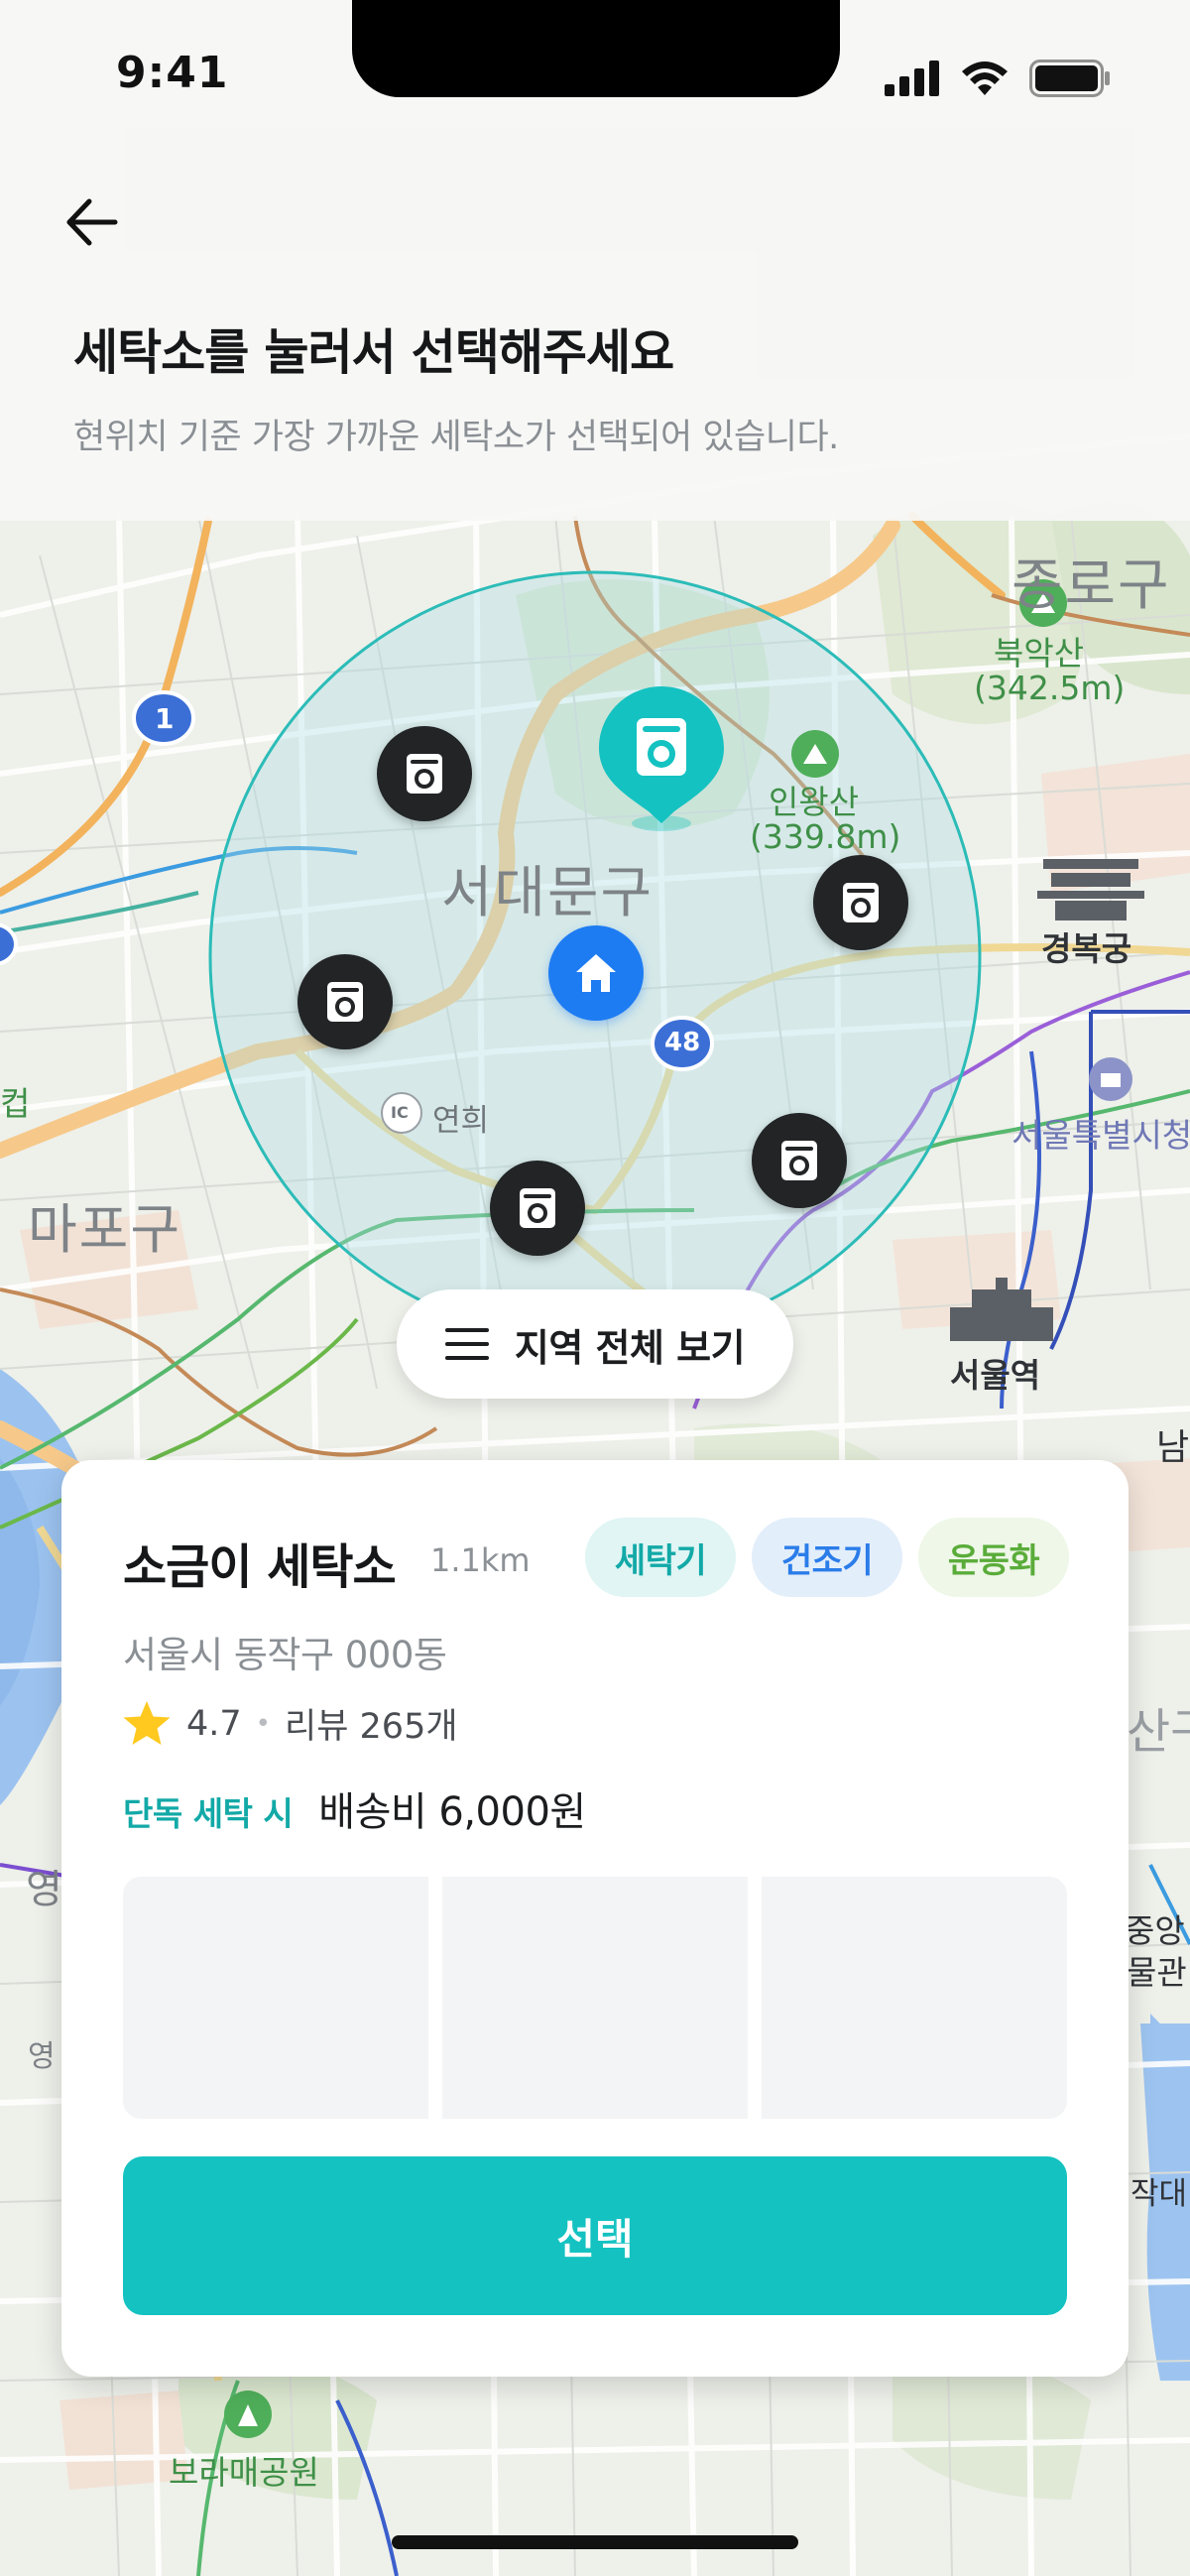 This screenshot has width=1190, height=2576. I want to click on place-label-bukaksan: 북악산, so click(1039, 653).